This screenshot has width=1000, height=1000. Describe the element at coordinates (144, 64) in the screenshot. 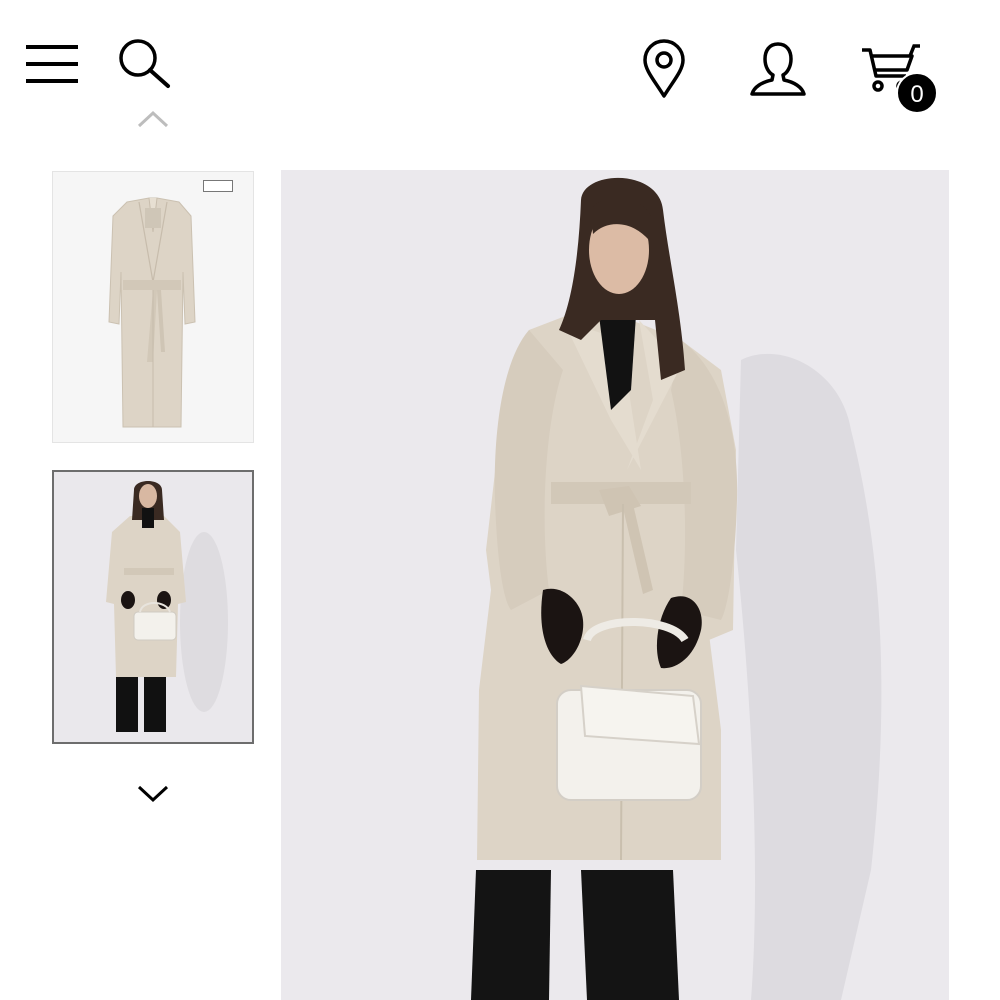

I see `search-icon` at that location.